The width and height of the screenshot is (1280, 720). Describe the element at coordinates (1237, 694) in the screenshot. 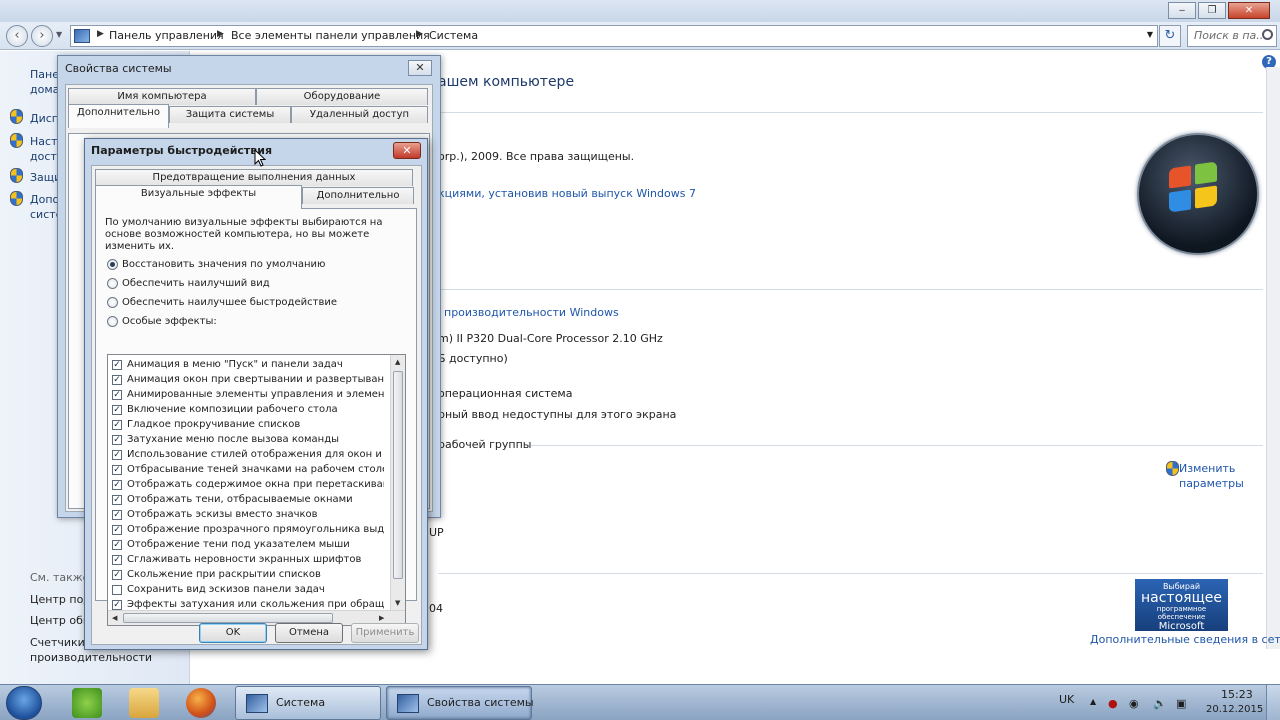

I see `clock-time: 15:23` at that location.